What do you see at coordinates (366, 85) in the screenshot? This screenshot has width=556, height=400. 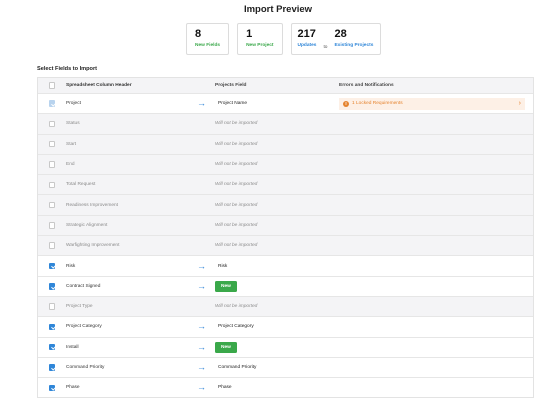 I see `errors-header-label: Errors and Notifications` at bounding box center [366, 85].